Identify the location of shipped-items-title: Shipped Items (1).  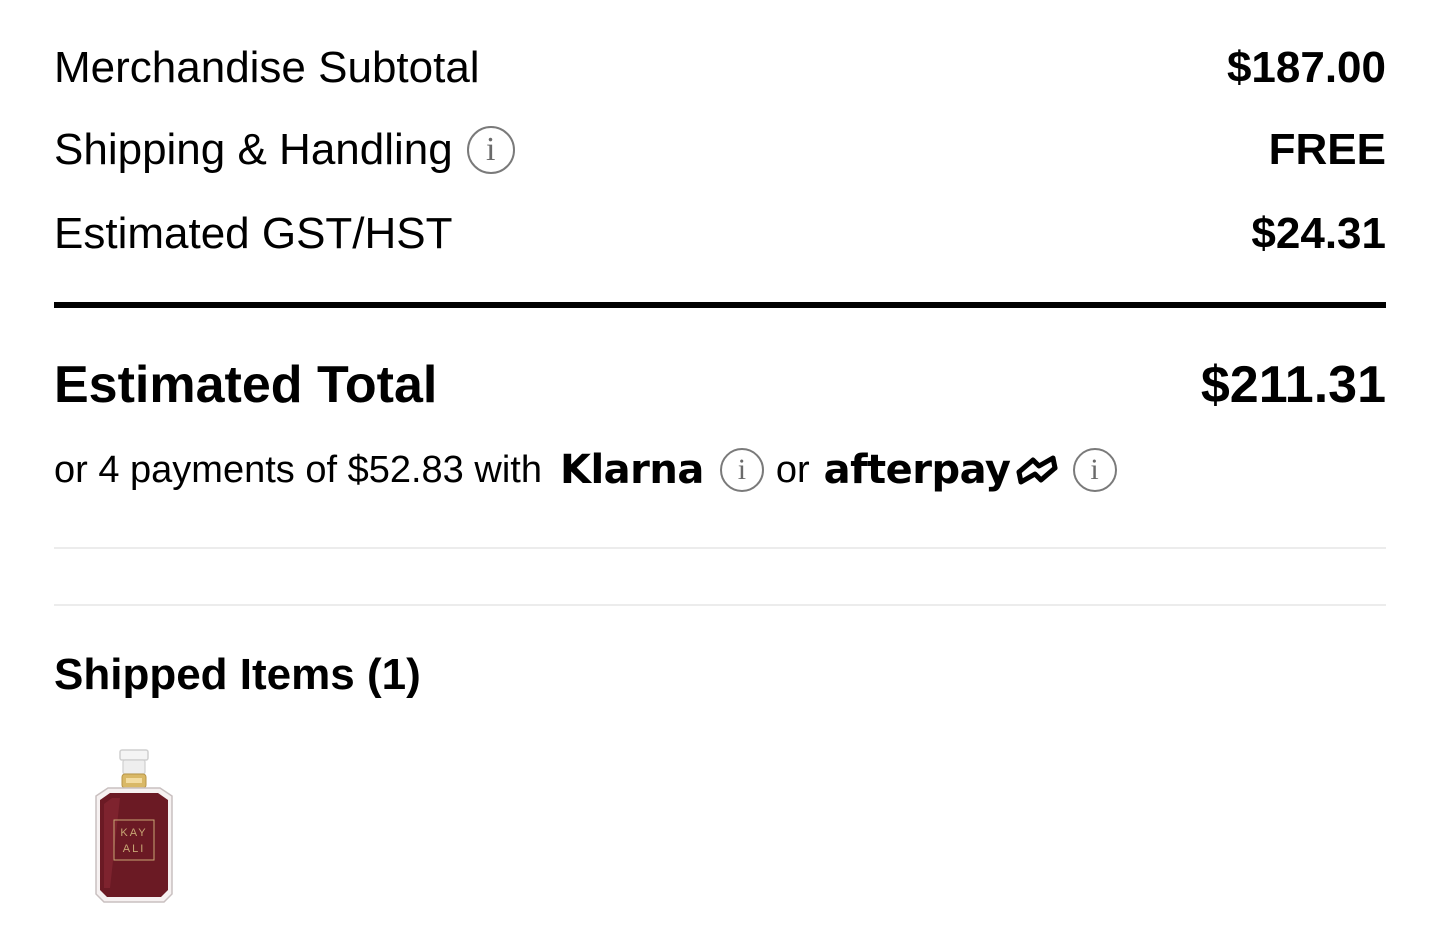
(237, 674).